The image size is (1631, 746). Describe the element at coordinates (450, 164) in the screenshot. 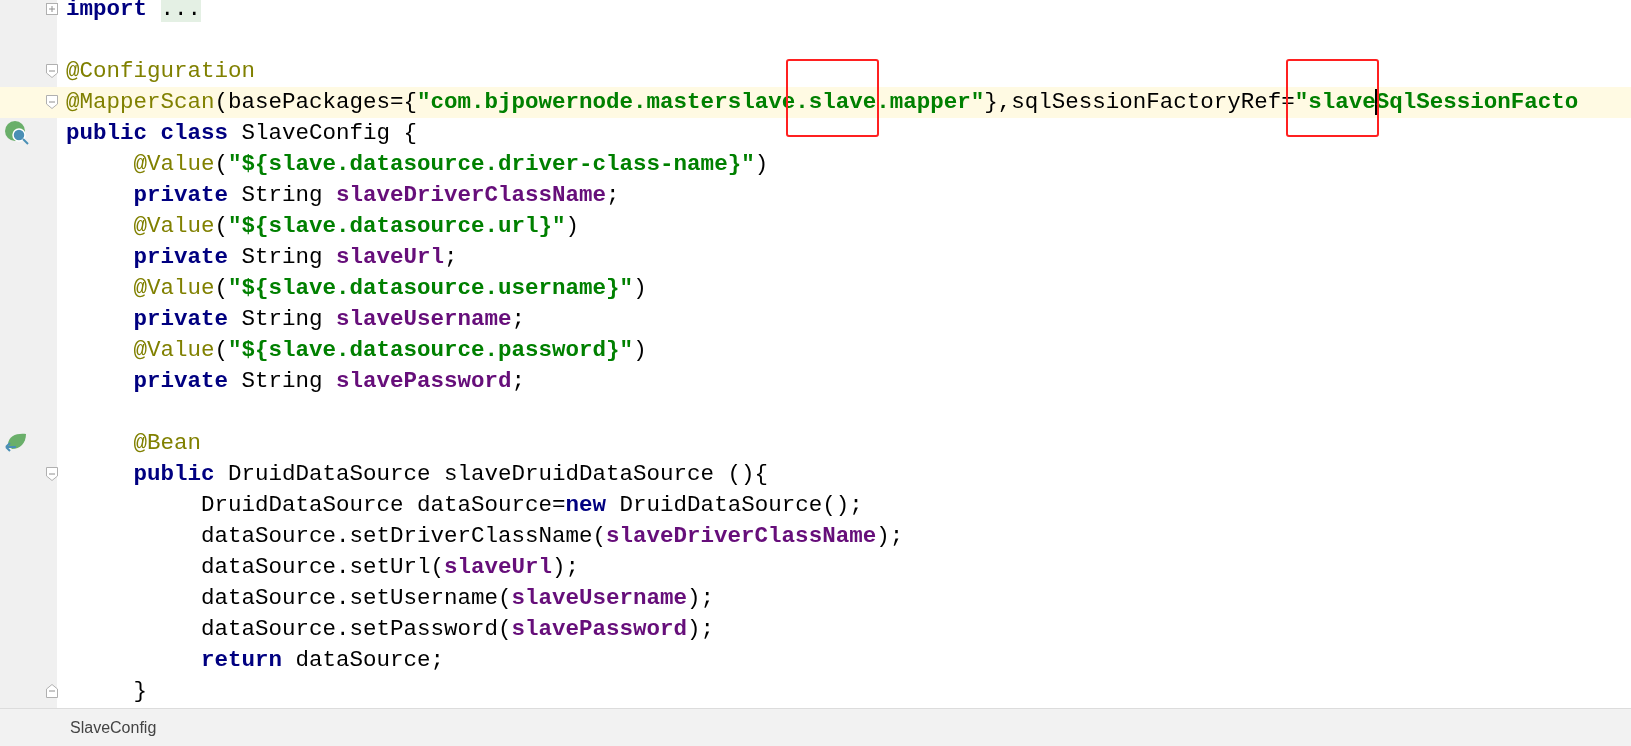

I see `code-line: @Value("${slave.datasource.driver-class-name}")` at that location.